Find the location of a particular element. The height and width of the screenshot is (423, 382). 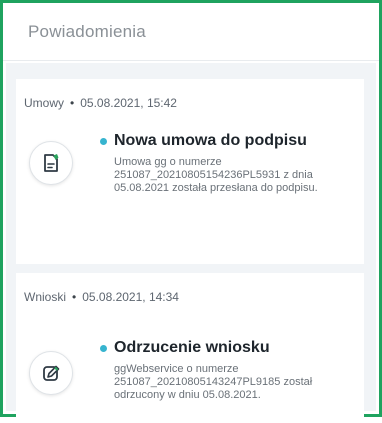

notification-title: Nowa umowa do podpisu is located at coordinates (210, 140).